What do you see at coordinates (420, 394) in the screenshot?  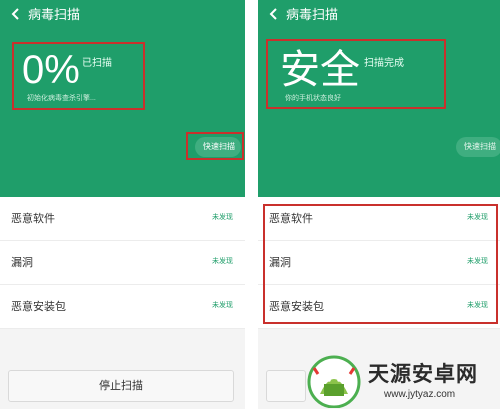 I see `watermark-url: www.jytyaz.com` at bounding box center [420, 394].